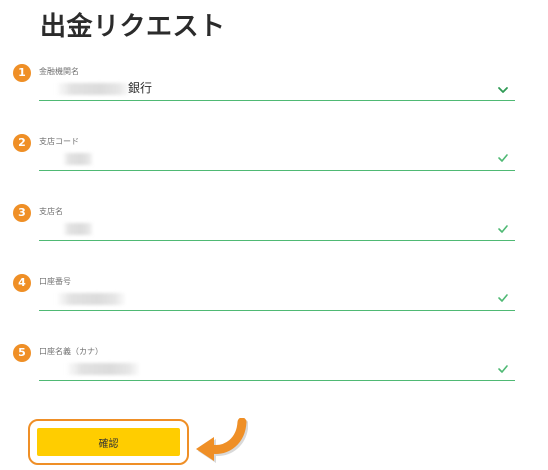  I want to click on confirm-button: 確認, so click(108, 442).